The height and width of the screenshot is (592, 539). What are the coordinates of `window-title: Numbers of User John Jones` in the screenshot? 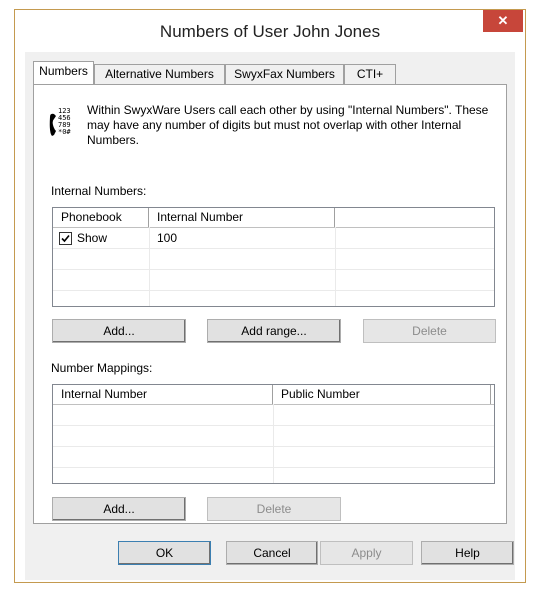 It's located at (270, 31).